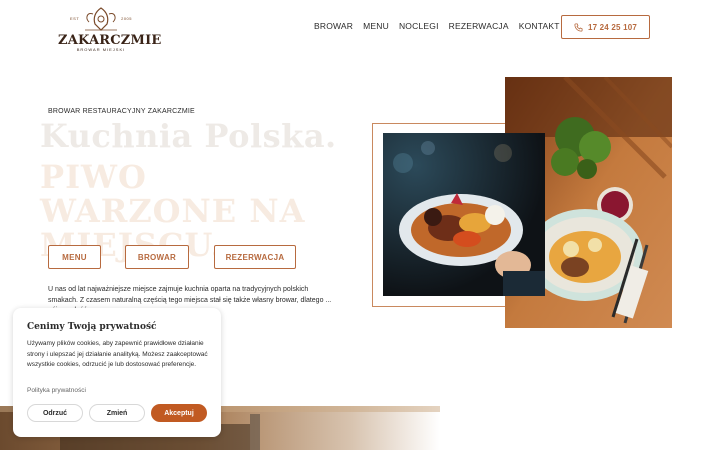 This screenshot has width=720, height=450. What do you see at coordinates (55, 413) in the screenshot?
I see `cookie-reject-button: Odrzuć` at bounding box center [55, 413].